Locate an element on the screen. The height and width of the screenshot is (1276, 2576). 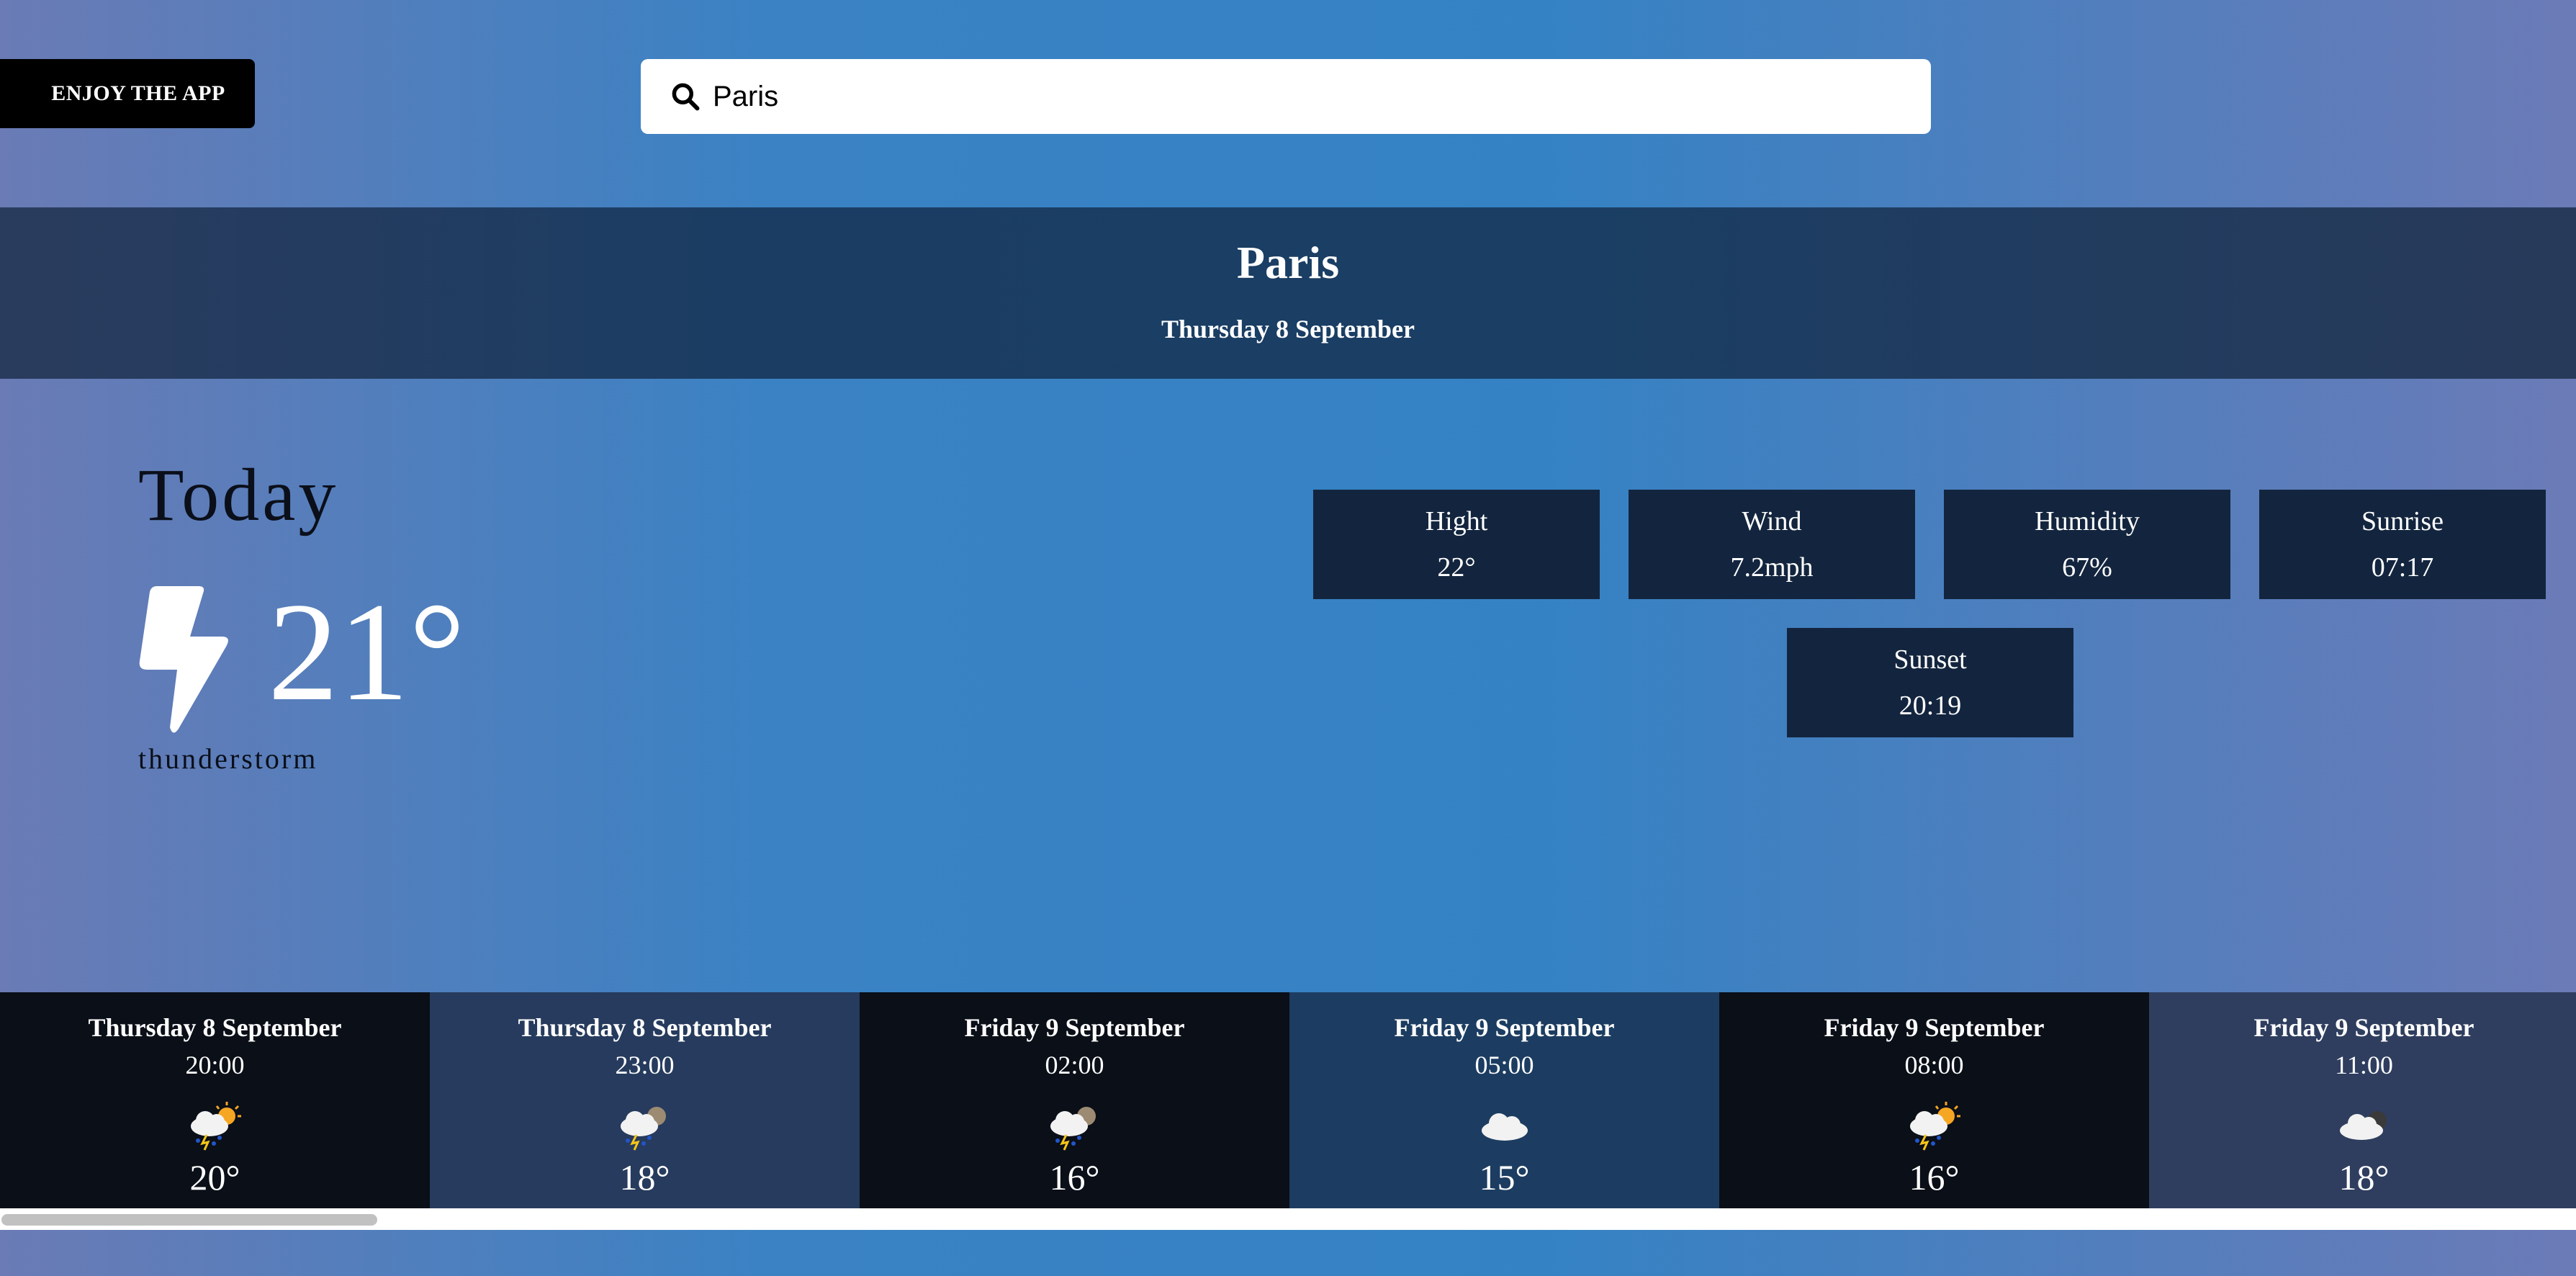
forecast-time: 20:00 is located at coordinates (215, 1065).